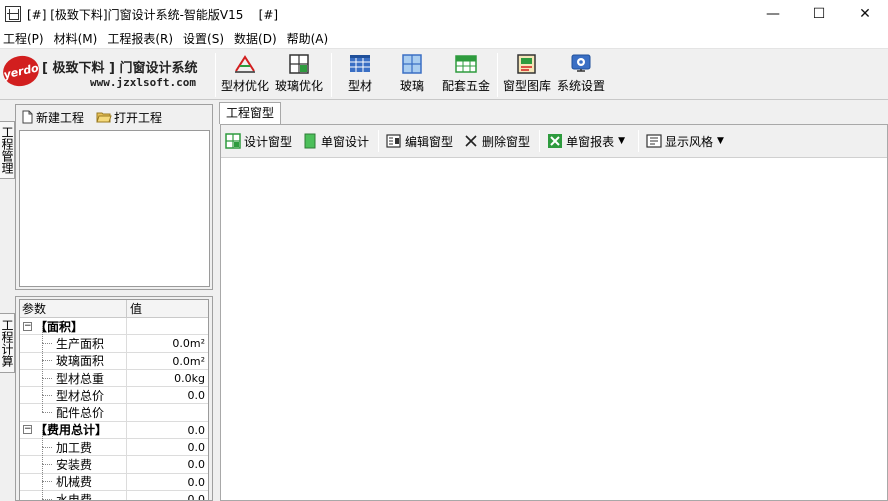  I want to click on menu-help: 帮助(A), so click(310, 38).